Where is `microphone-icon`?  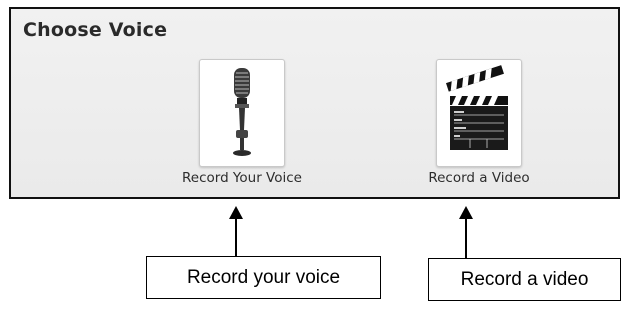
microphone-icon is located at coordinates (242, 112).